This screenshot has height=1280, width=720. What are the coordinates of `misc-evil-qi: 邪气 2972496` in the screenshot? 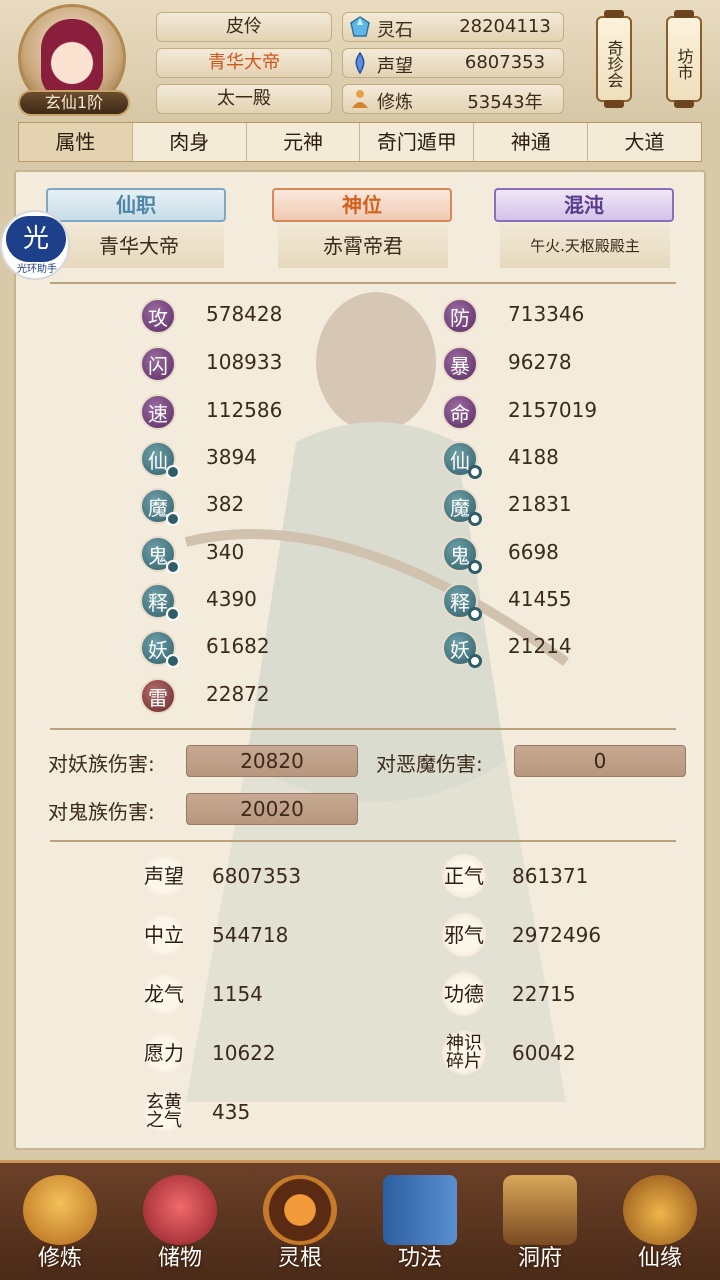 It's located at (572, 935).